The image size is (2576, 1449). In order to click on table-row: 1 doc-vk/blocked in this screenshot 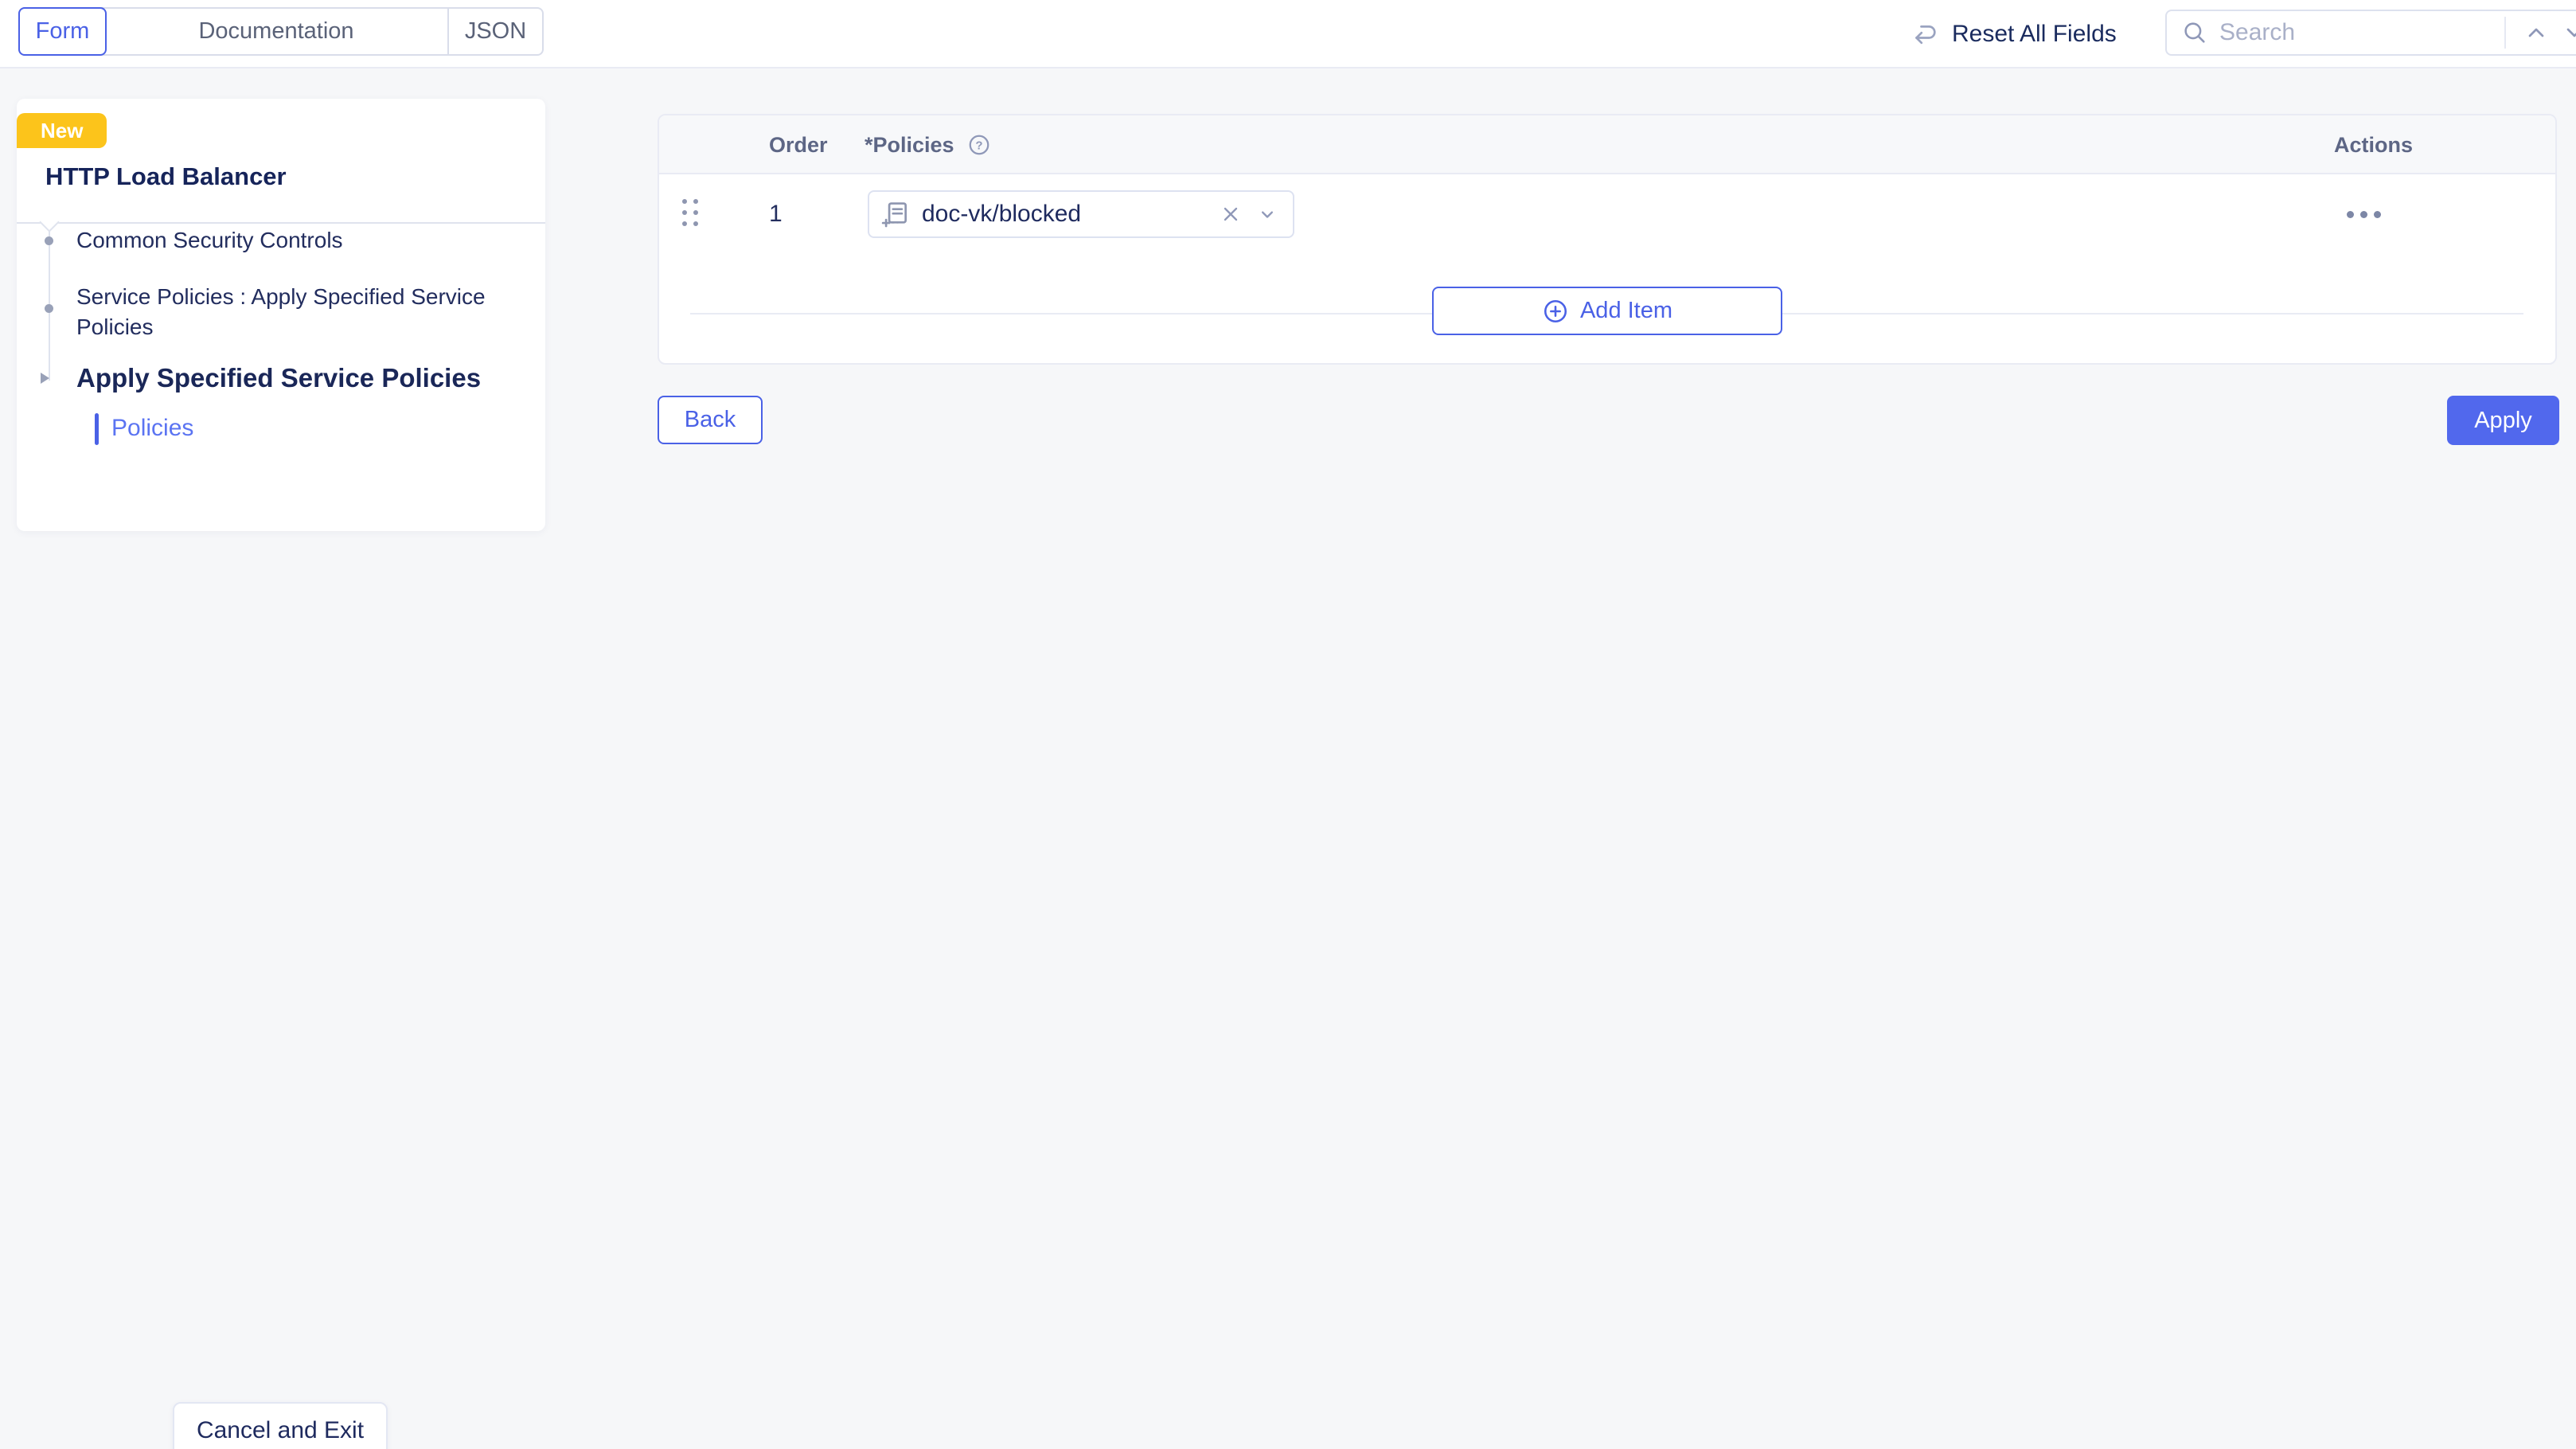, I will do `click(1607, 244)`.